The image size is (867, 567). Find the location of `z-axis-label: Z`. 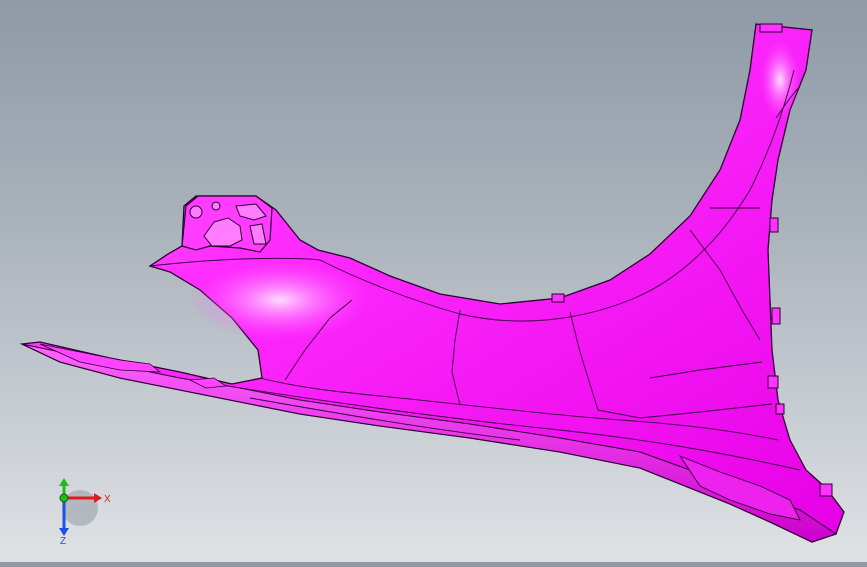

z-axis-label: Z is located at coordinates (63, 541).